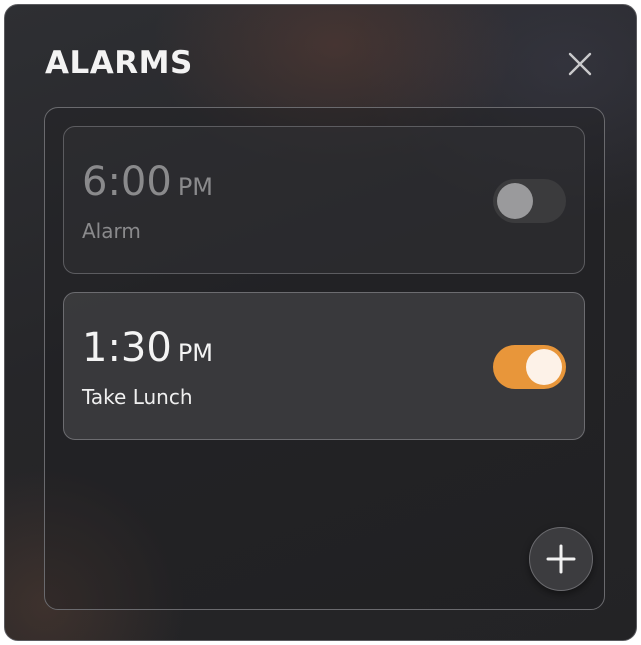  I want to click on add-alarm-button, so click(561, 559).